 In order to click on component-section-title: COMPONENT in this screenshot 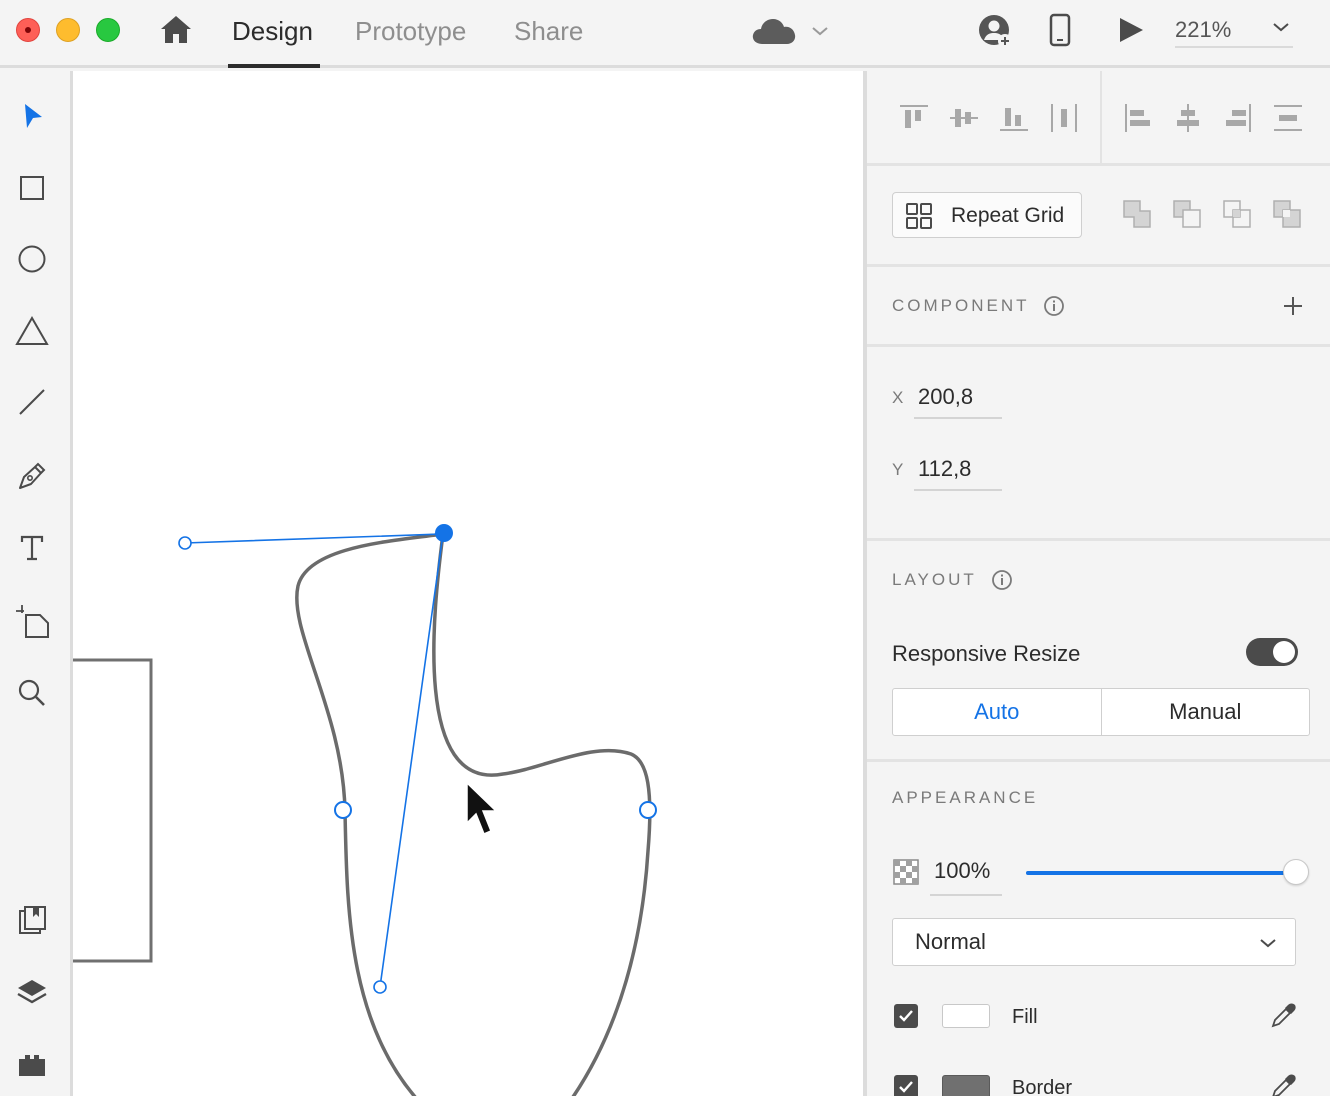, I will do `click(961, 305)`.